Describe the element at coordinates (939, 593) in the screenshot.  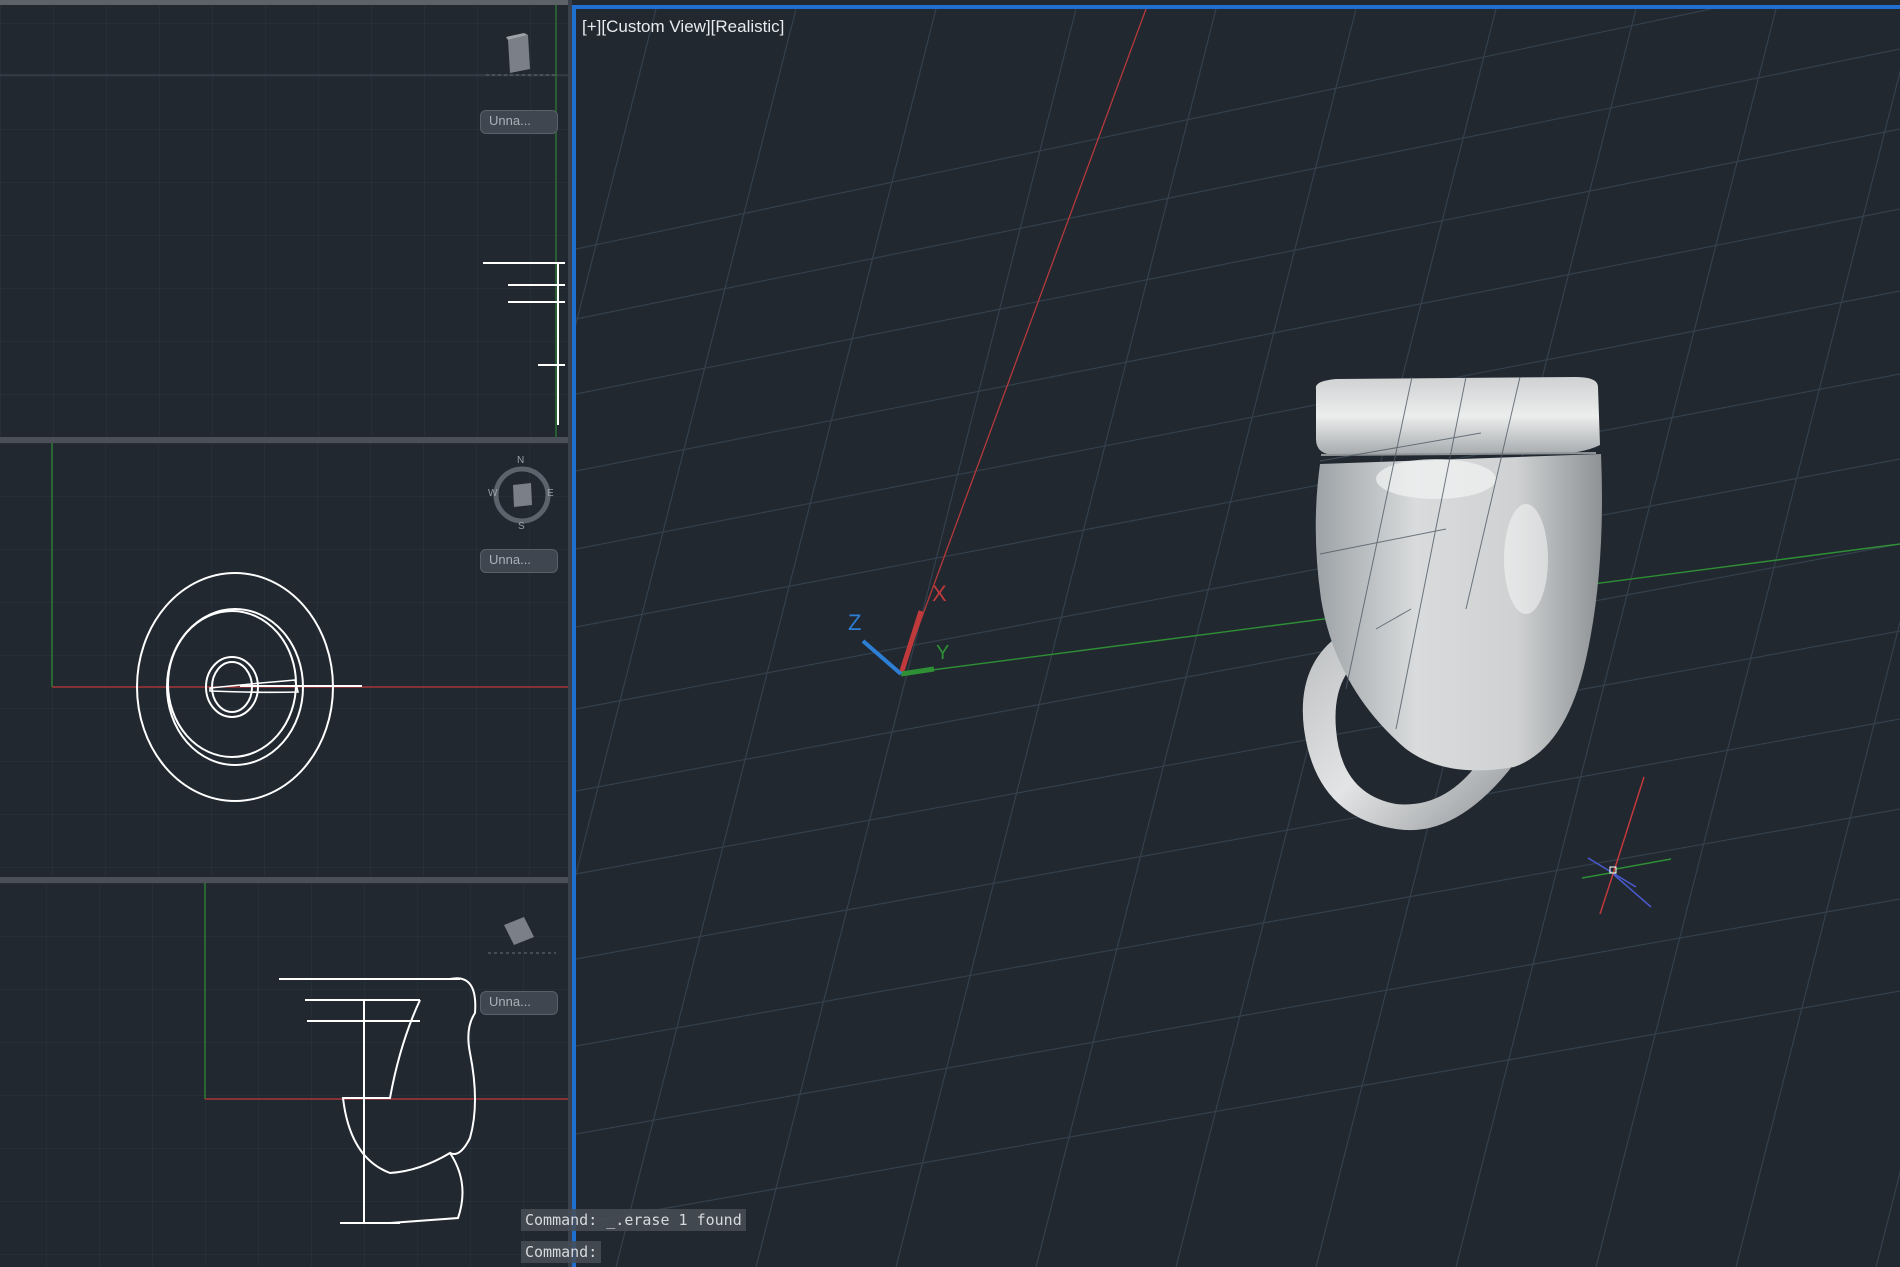
I see `ucs-x-label: X` at that location.